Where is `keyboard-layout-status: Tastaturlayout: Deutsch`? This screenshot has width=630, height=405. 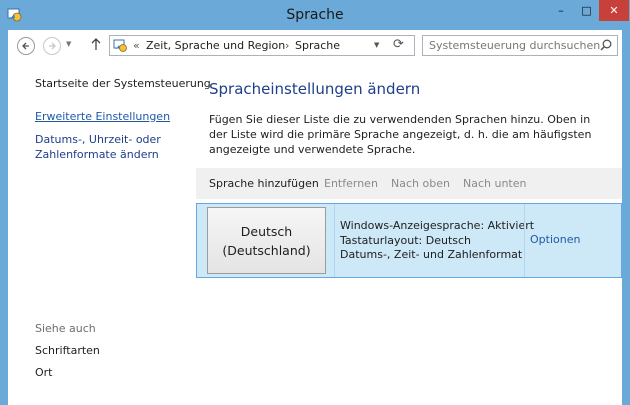 keyboard-layout-status: Tastaturlayout: Deutsch is located at coordinates (406, 240).